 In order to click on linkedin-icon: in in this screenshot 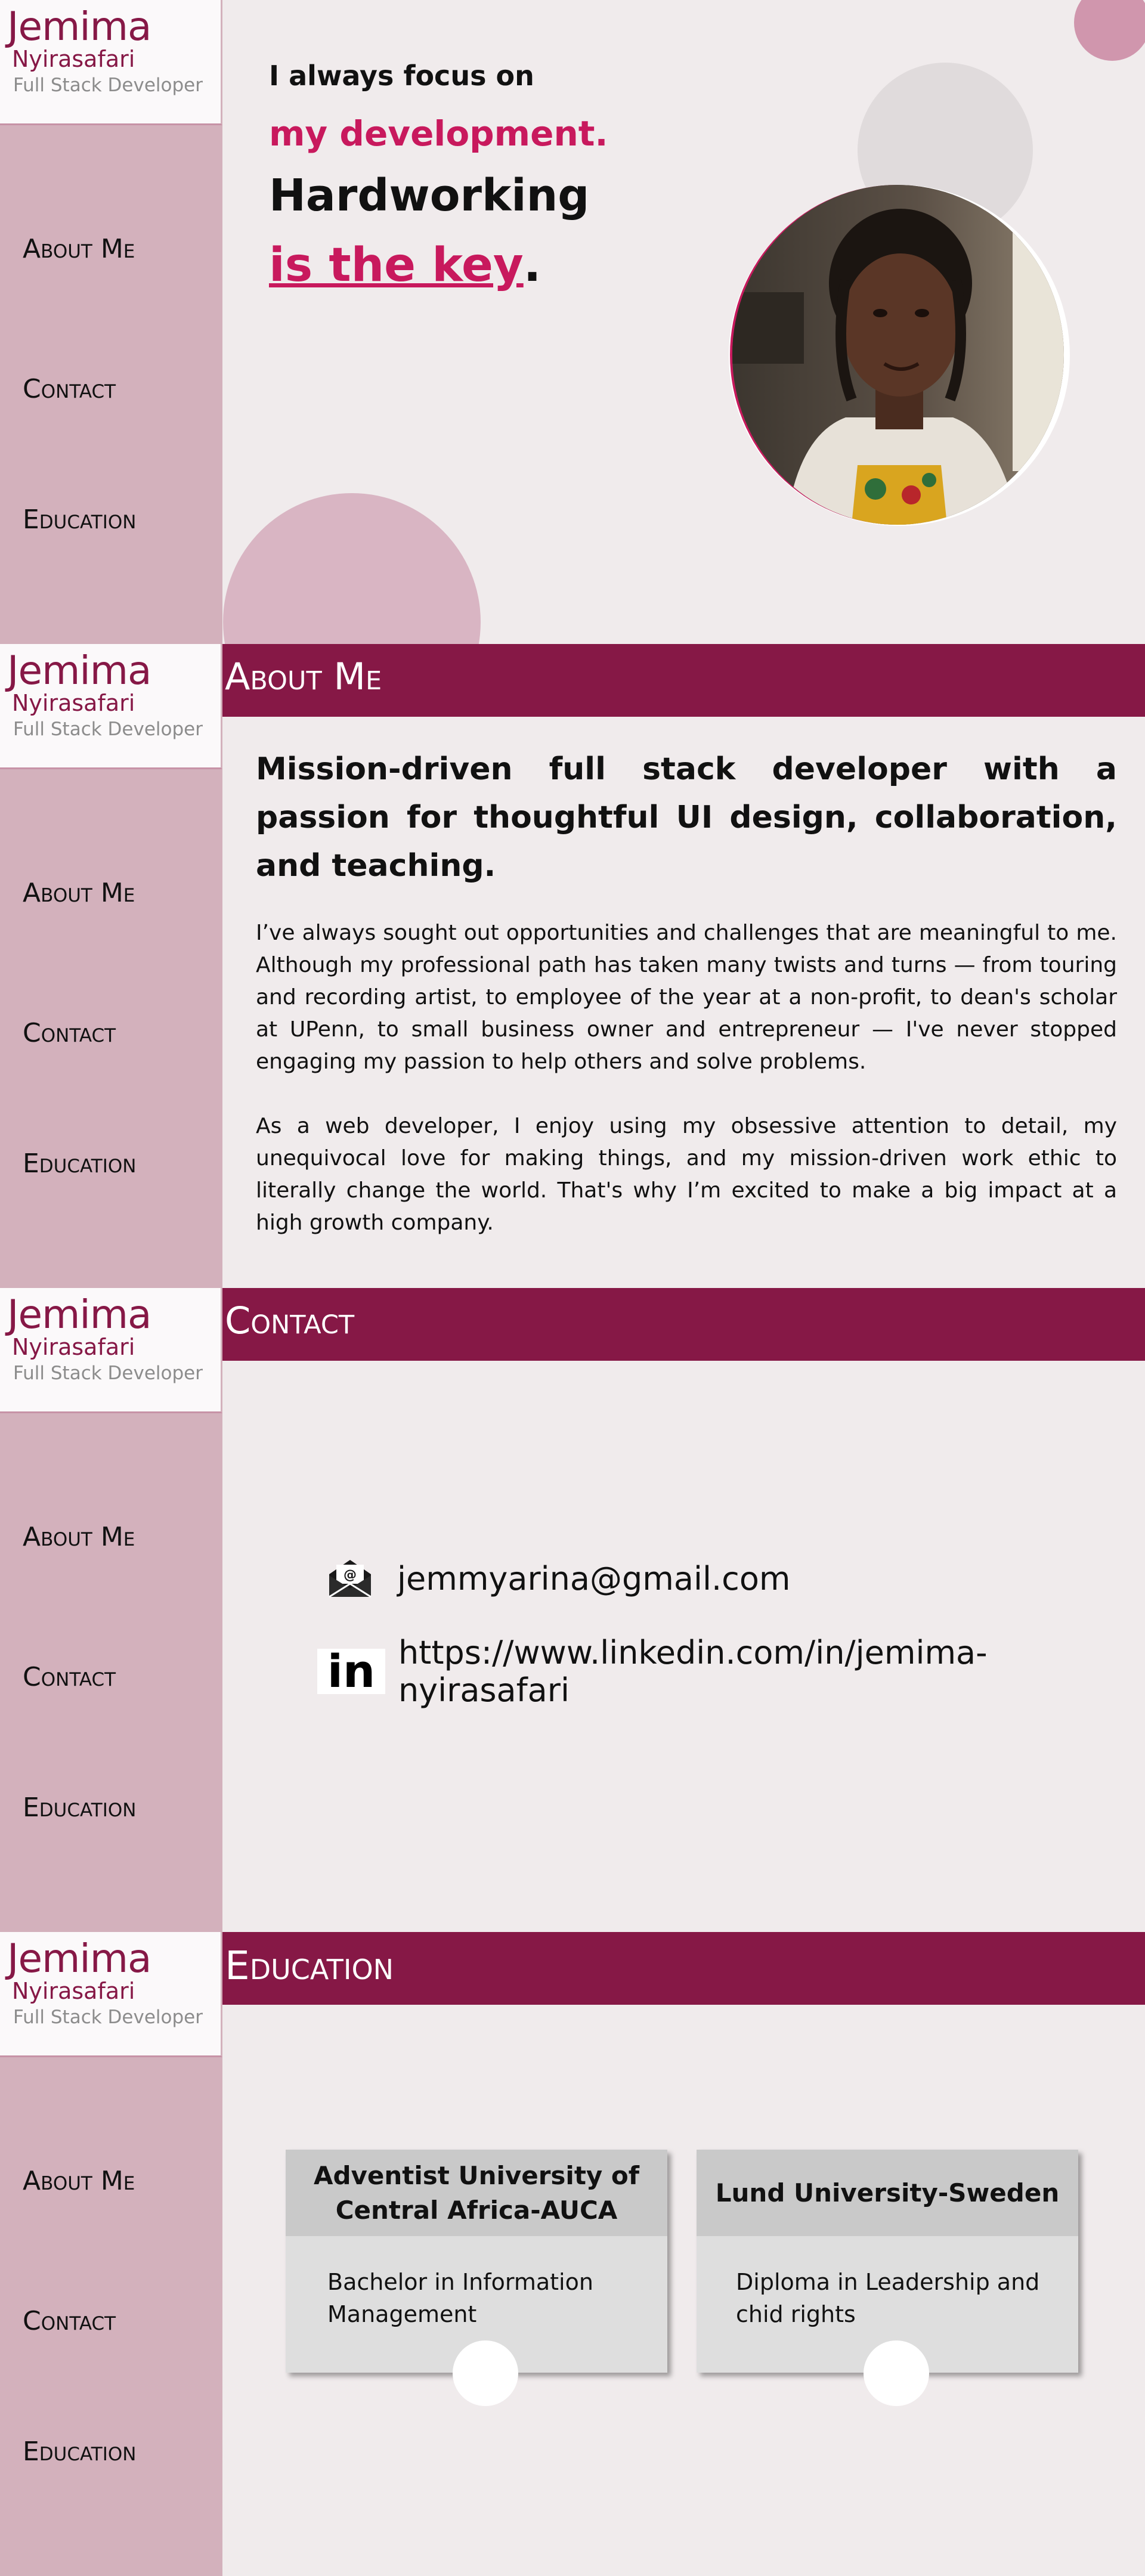, I will do `click(351, 1671)`.